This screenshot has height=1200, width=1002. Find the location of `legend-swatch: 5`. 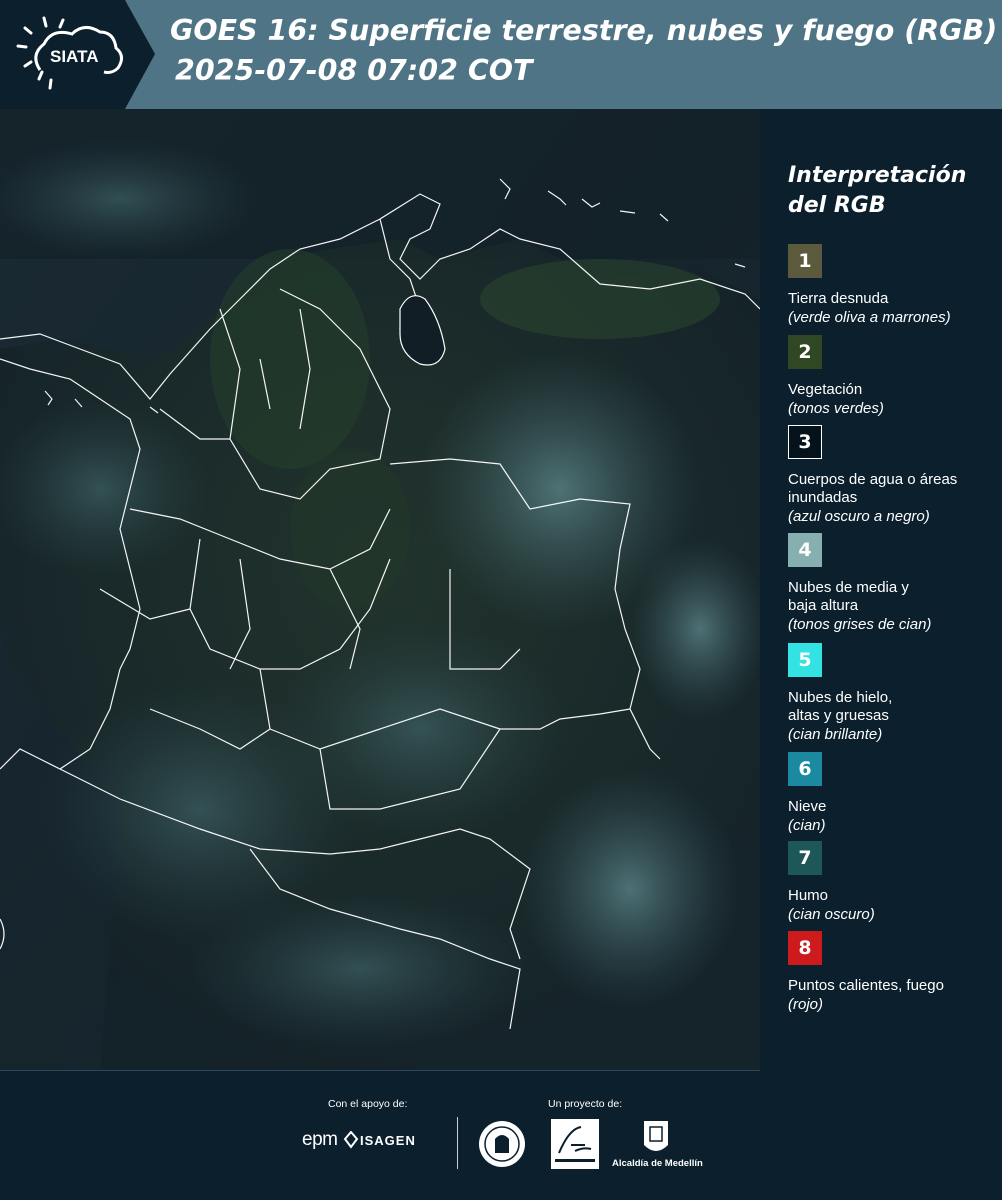

legend-swatch: 5 is located at coordinates (805, 660).